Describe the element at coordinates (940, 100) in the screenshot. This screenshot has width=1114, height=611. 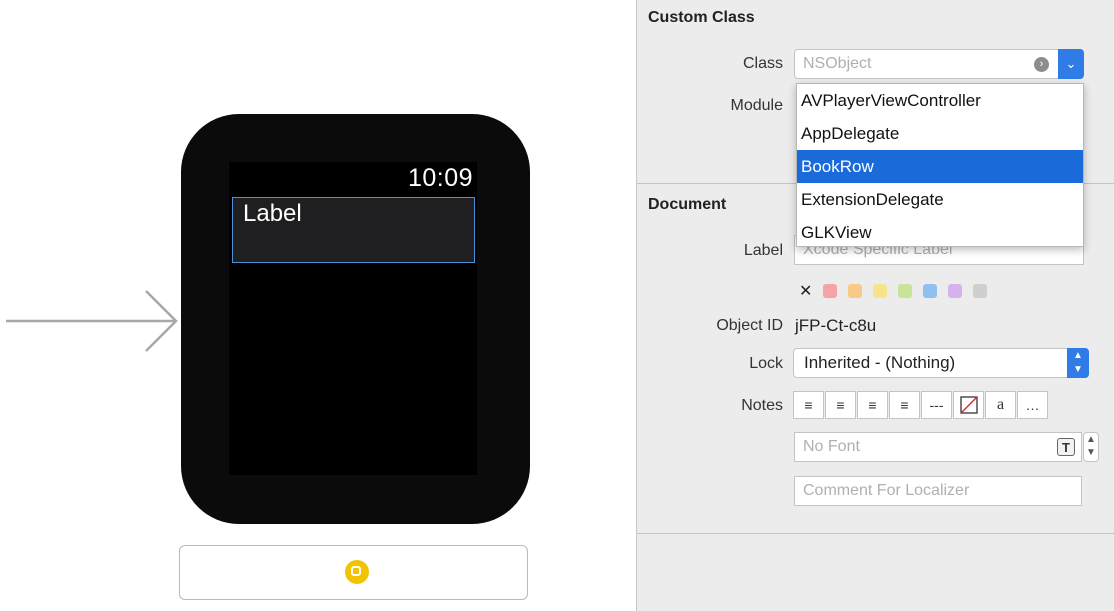
I see `dropdown-item-avplayerviewcontroller: AVPlayerViewController` at that location.